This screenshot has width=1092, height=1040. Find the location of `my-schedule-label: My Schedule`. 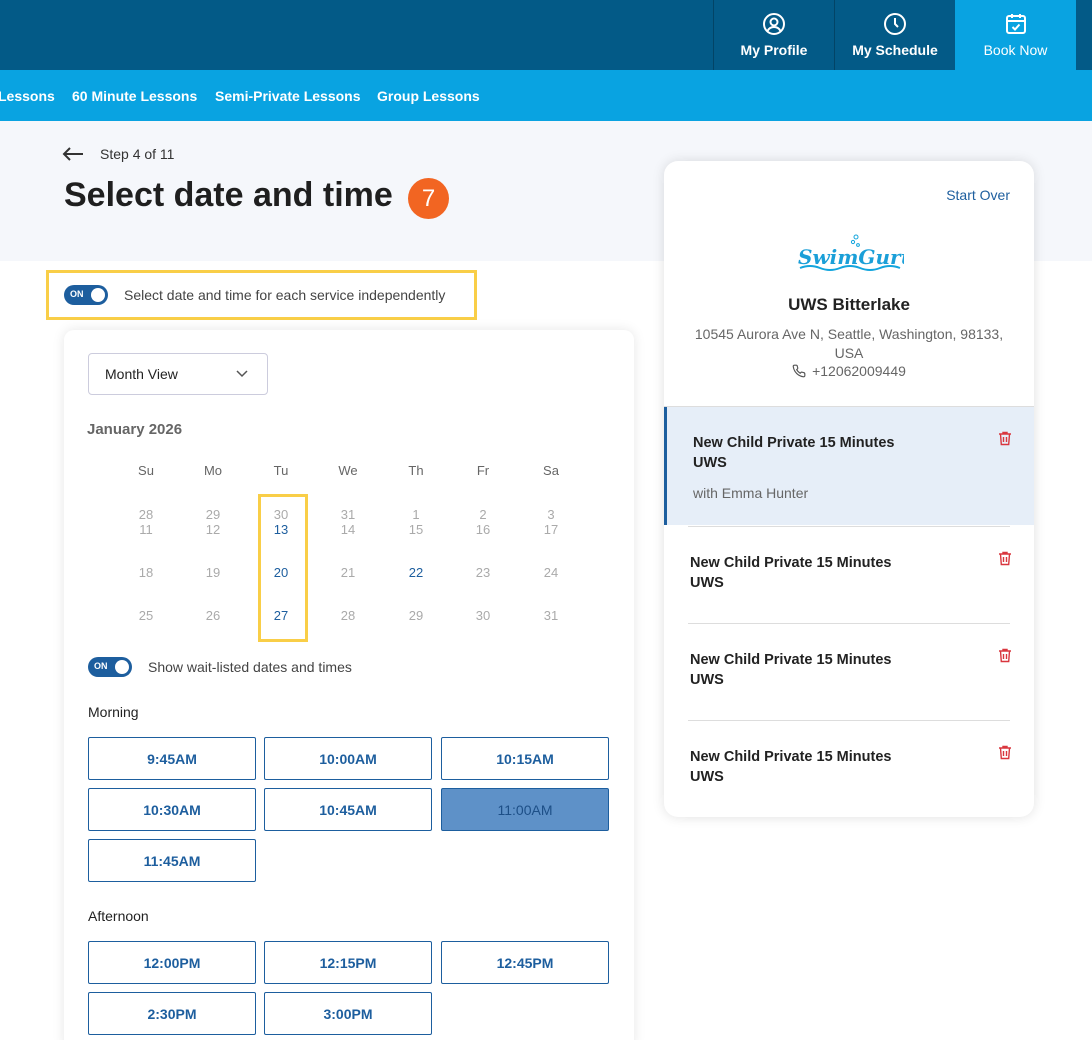

my-schedule-label: My Schedule is located at coordinates (895, 50).